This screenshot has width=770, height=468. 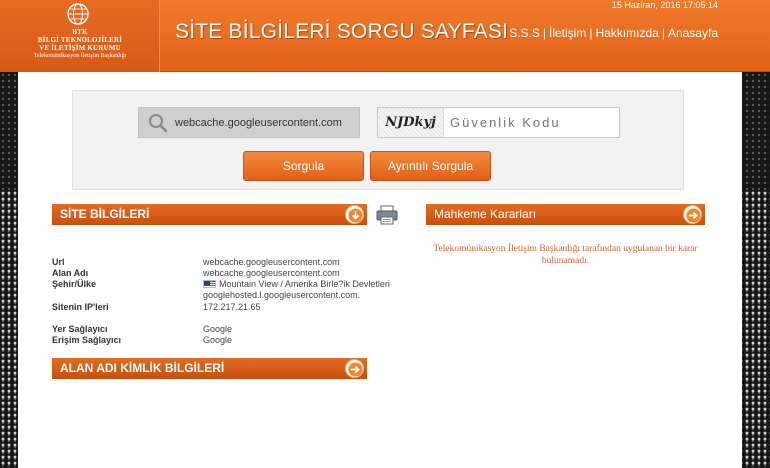 I want to click on arrow-down-icon, so click(x=355, y=215).